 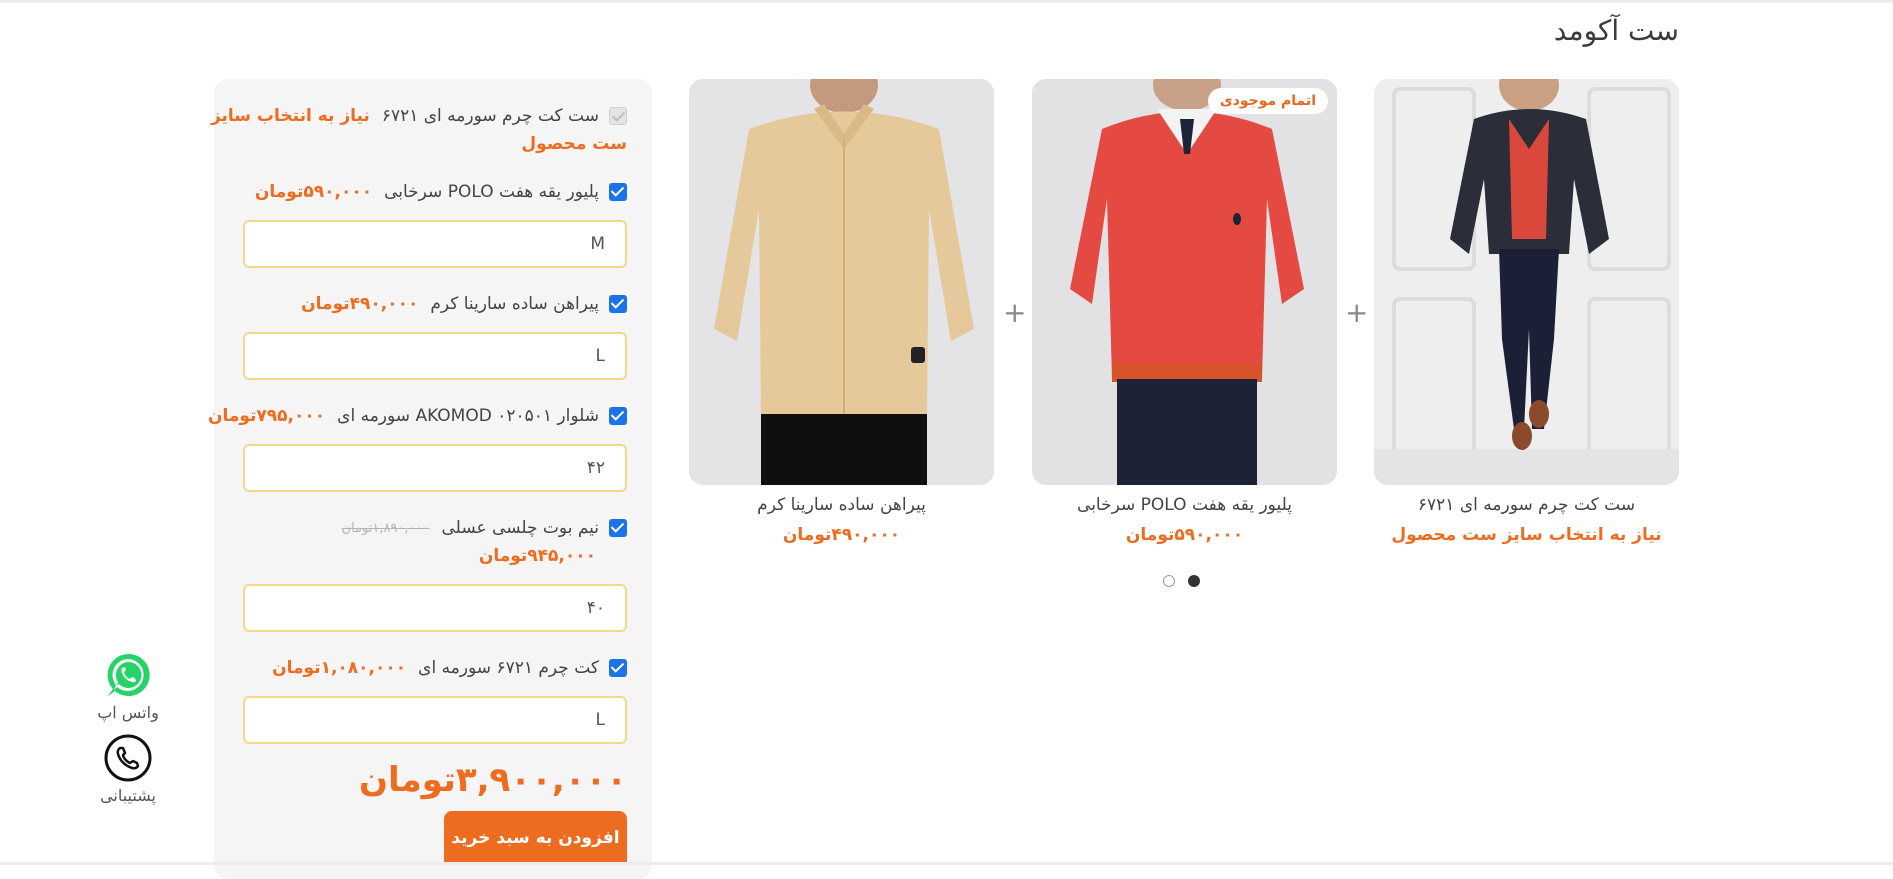 What do you see at coordinates (492, 780) in the screenshot?
I see `bundle-total-price: ۳,۹۰۰,۰۰۰تومان` at bounding box center [492, 780].